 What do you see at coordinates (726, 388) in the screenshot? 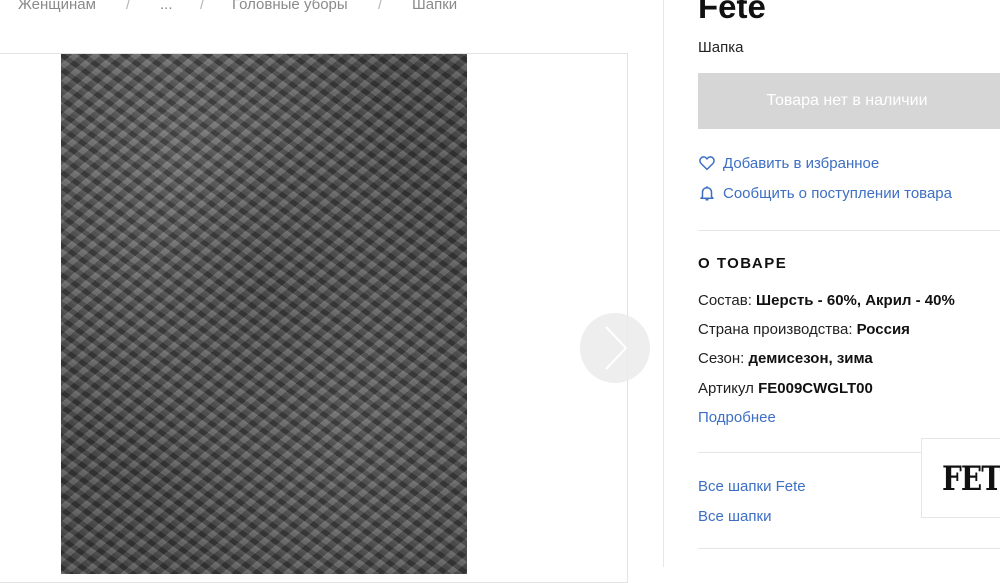
I see `sku-label: Артикул` at bounding box center [726, 388].